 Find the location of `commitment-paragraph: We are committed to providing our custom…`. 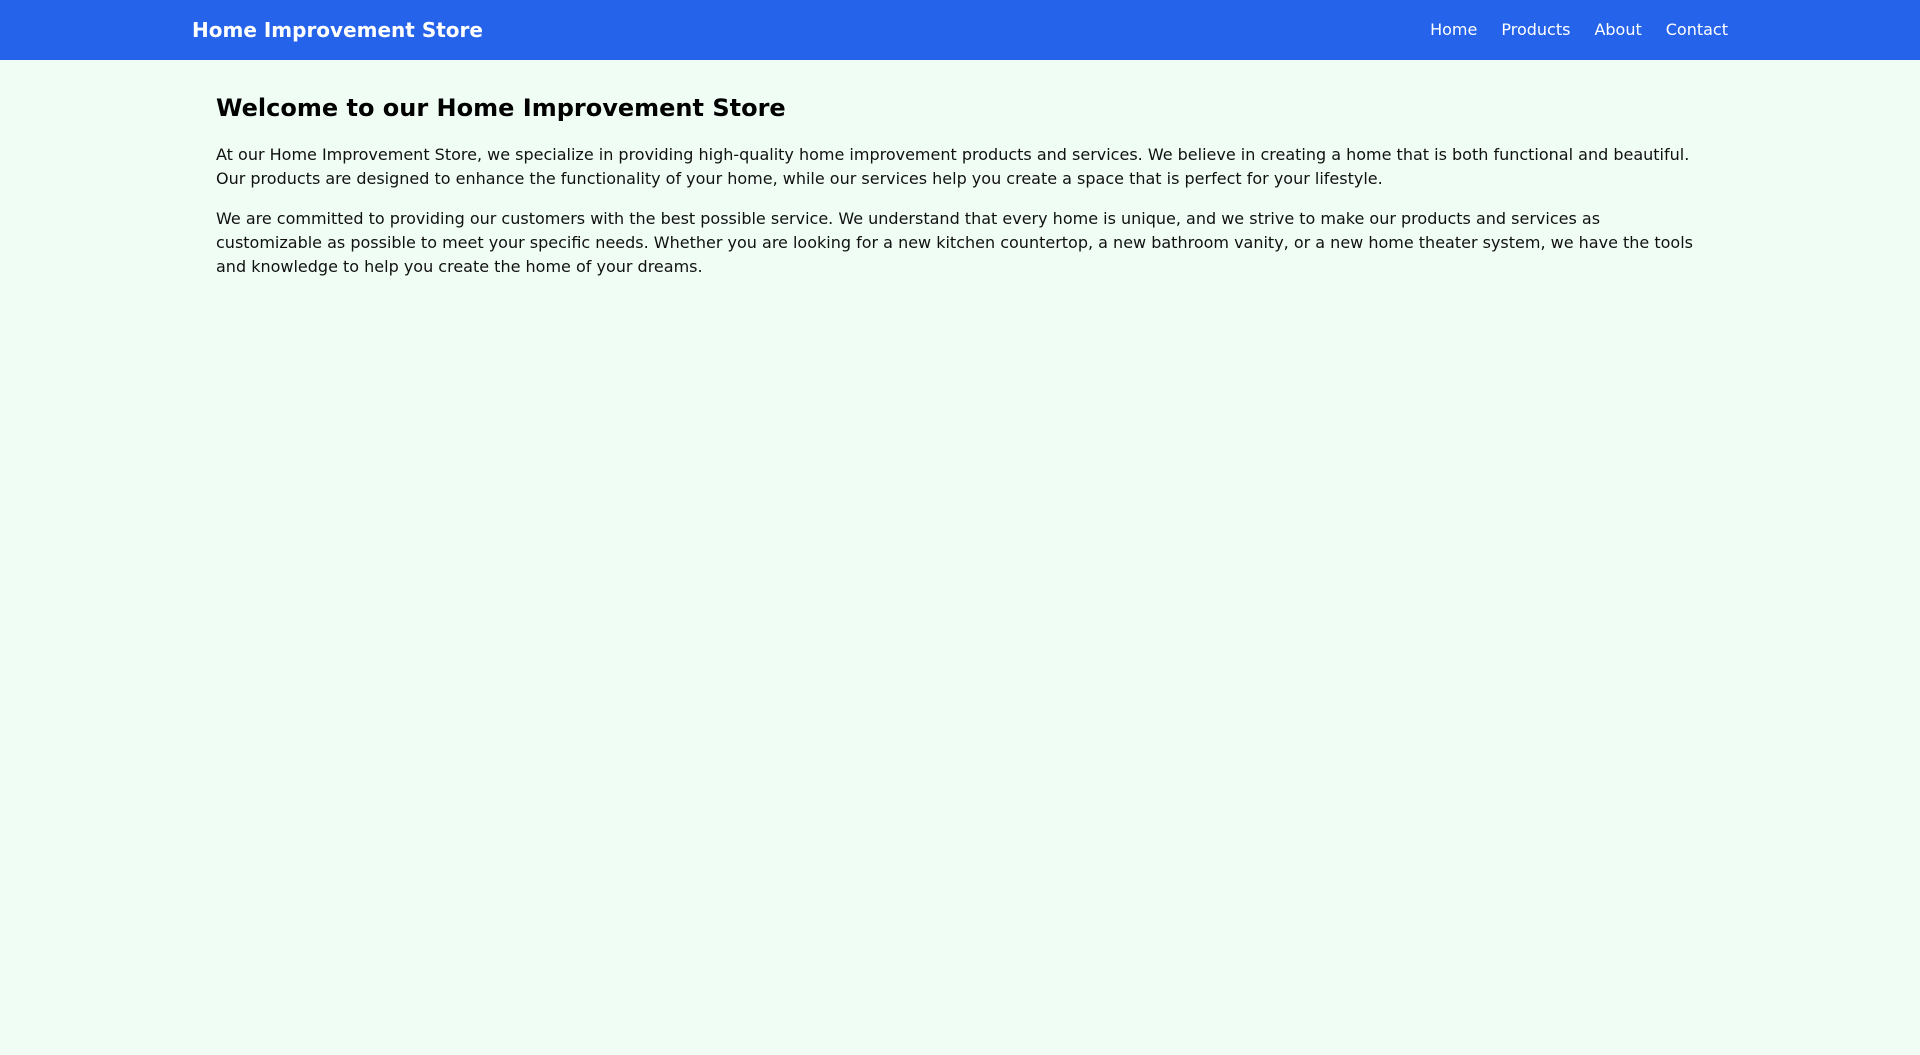

commitment-paragraph: We are committed to providing our custom… is located at coordinates (954, 242).